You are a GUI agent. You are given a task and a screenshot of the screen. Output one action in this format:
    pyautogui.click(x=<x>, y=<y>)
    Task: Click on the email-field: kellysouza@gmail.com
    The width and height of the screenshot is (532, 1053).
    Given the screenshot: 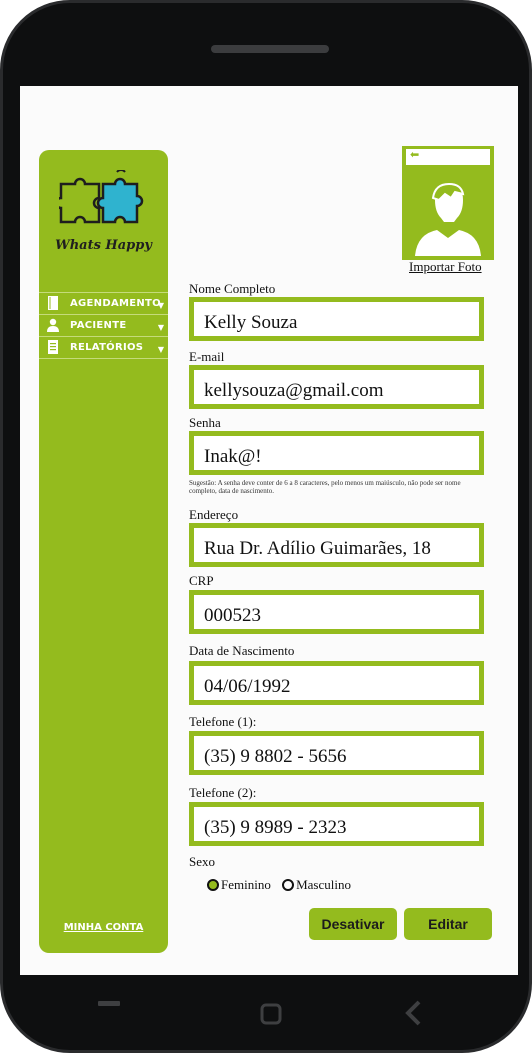 What is the action you would take?
    pyautogui.click(x=336, y=387)
    